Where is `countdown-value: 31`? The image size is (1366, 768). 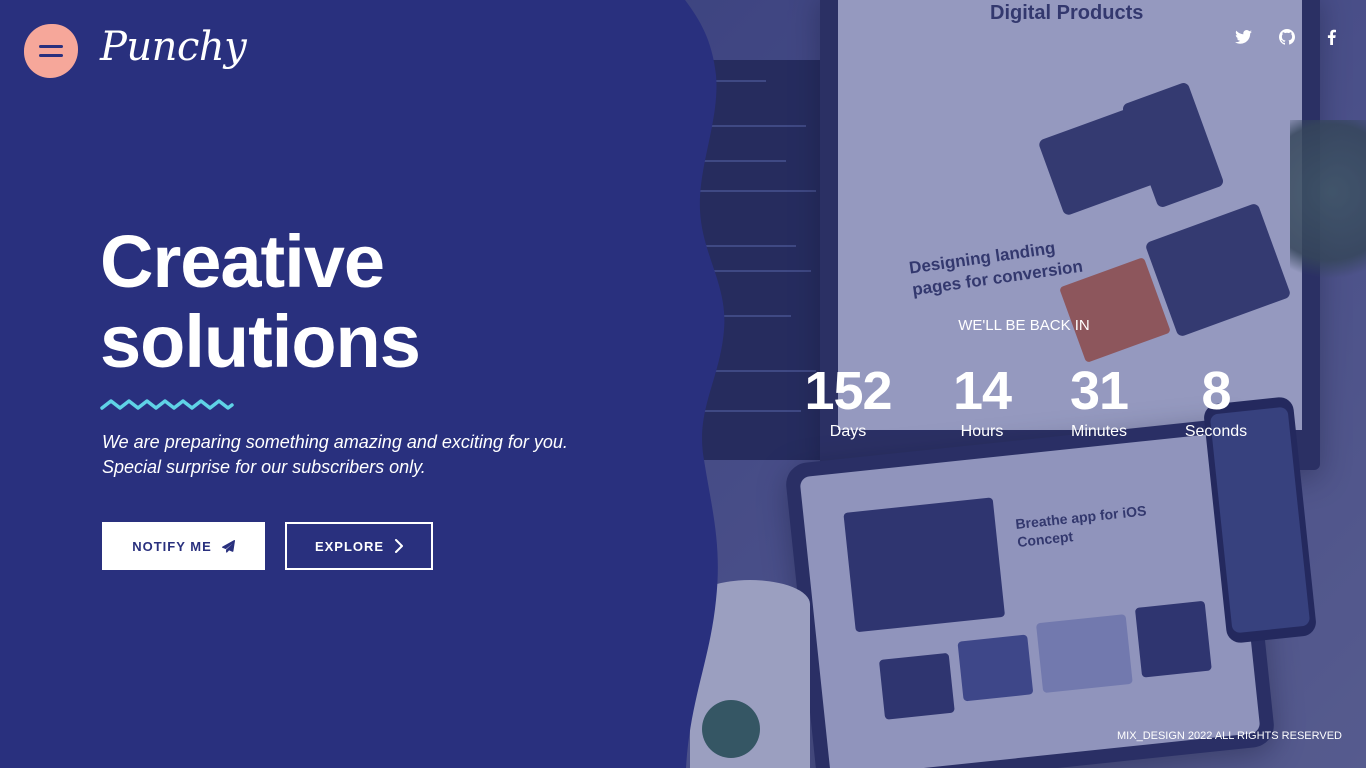 countdown-value: 31 is located at coordinates (1099, 391).